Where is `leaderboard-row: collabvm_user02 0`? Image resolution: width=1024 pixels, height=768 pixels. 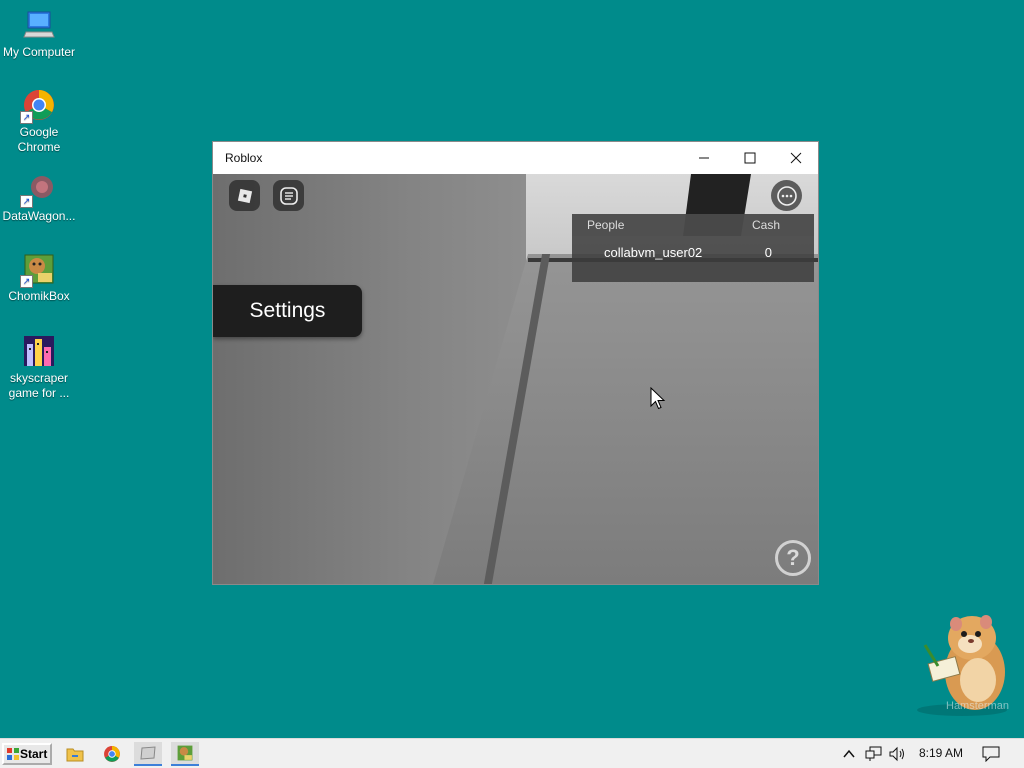
leaderboard-row: collabvm_user02 0 is located at coordinates (693, 248).